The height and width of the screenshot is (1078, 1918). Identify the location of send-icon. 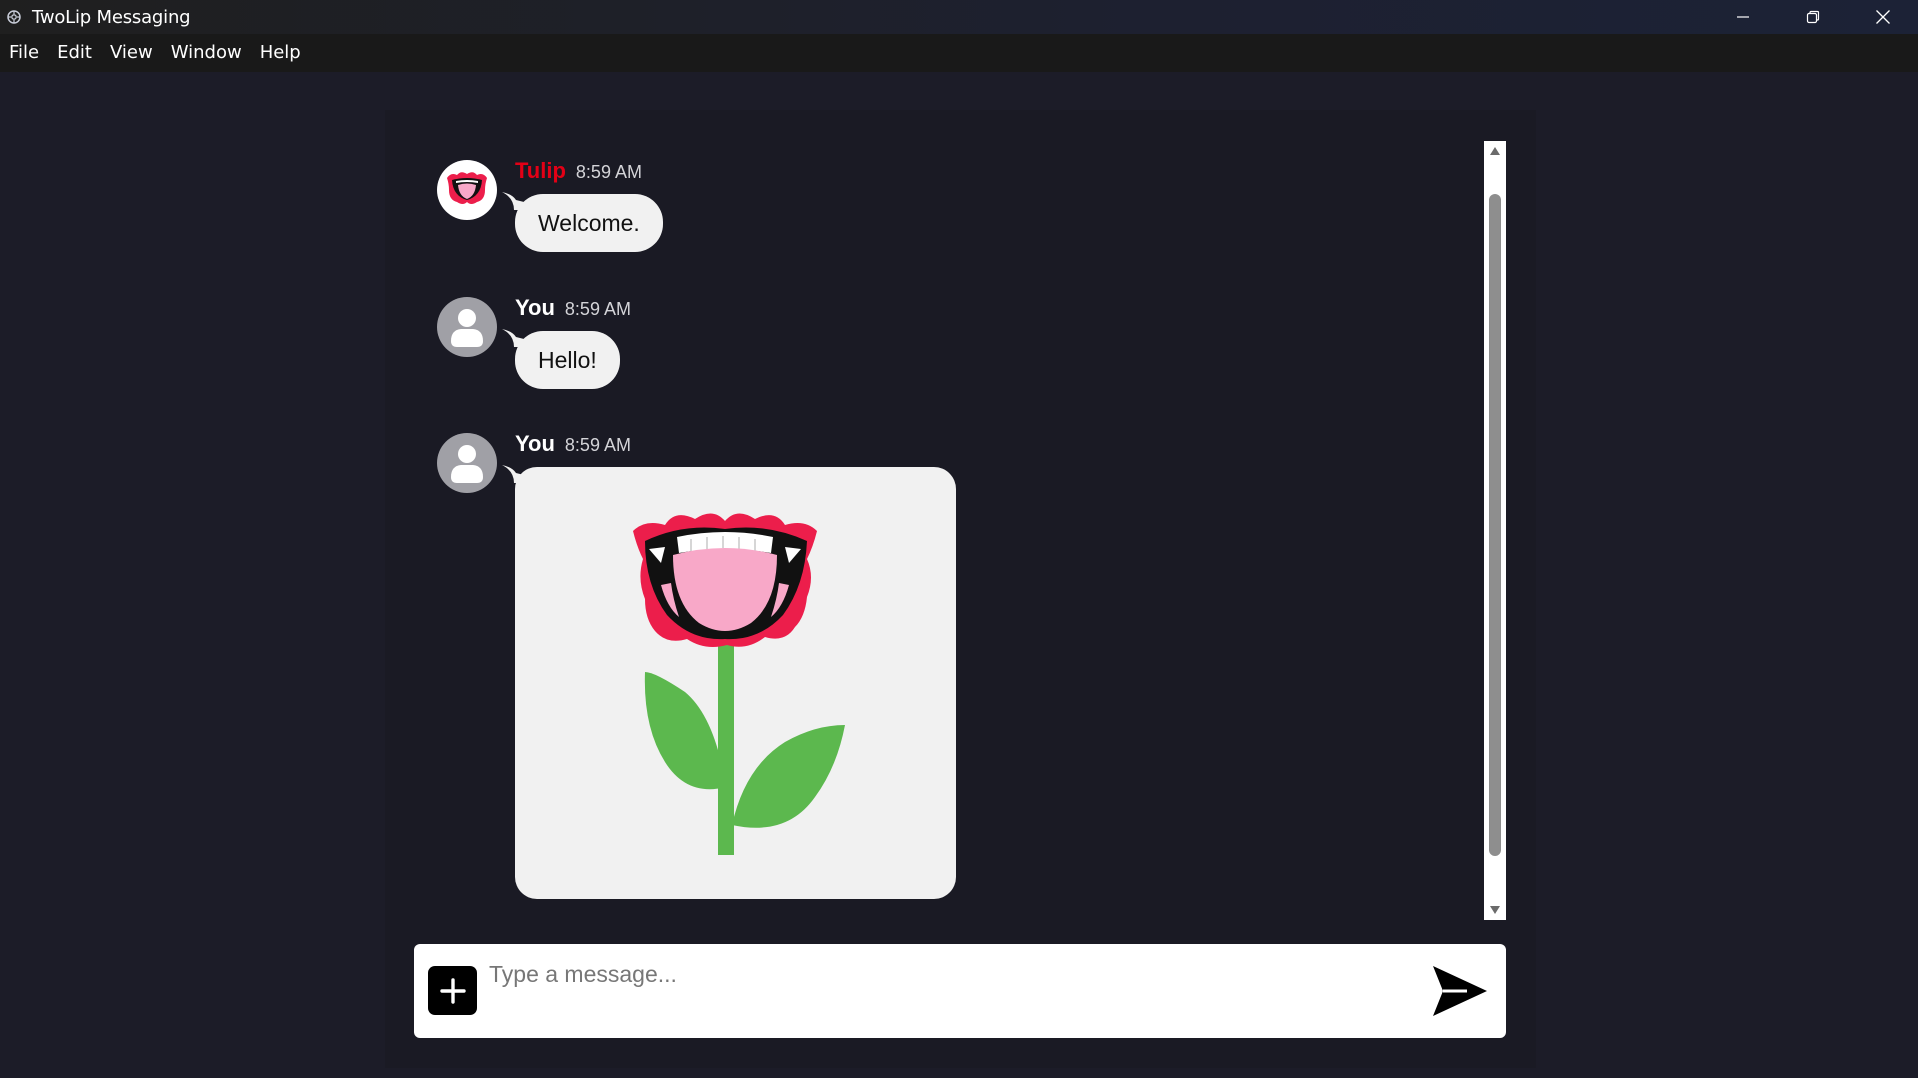
(1460, 991).